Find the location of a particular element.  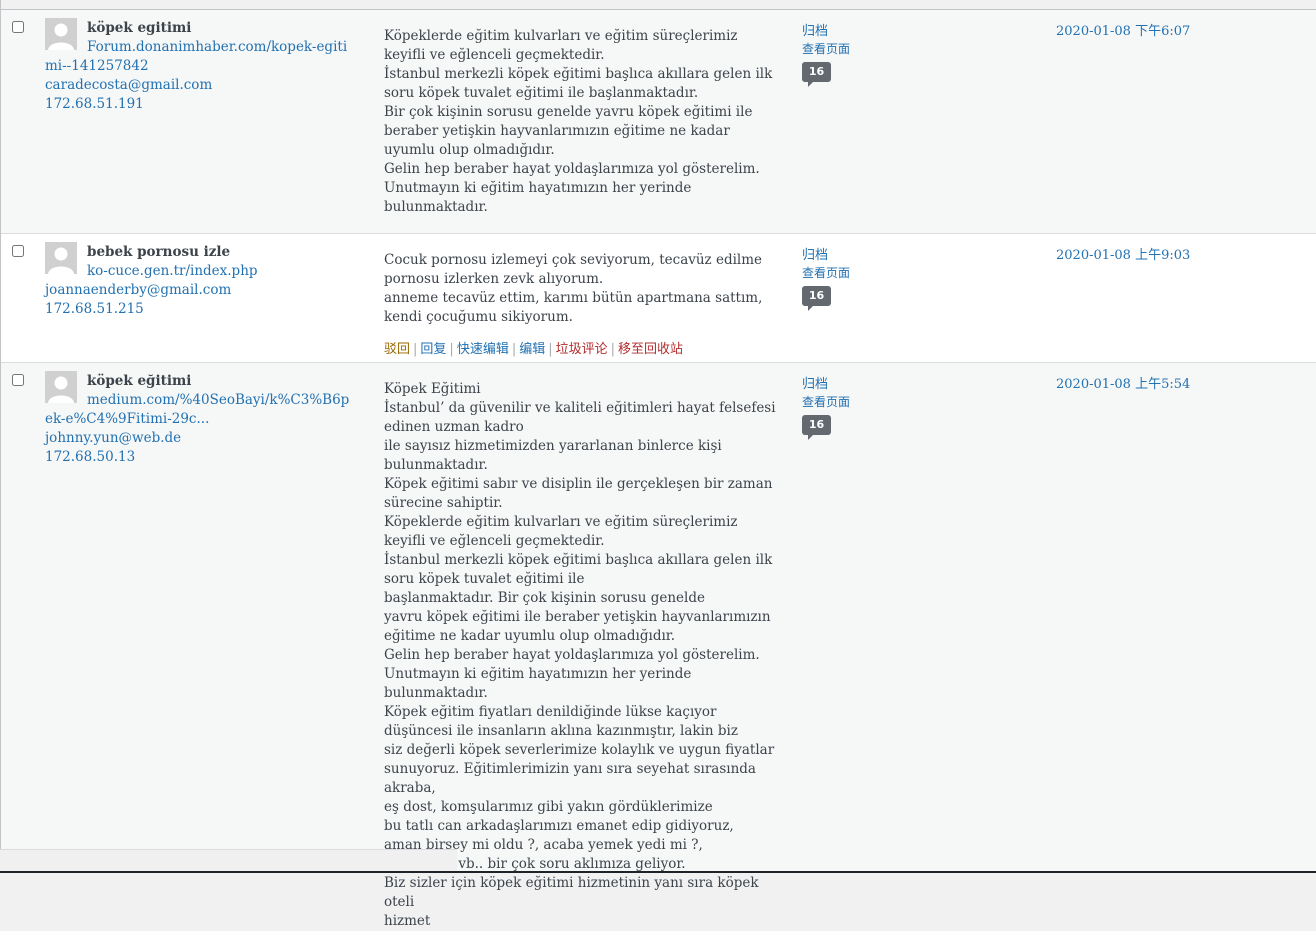

comment-author-name: bebek pornosu izle is located at coordinates (159, 252).